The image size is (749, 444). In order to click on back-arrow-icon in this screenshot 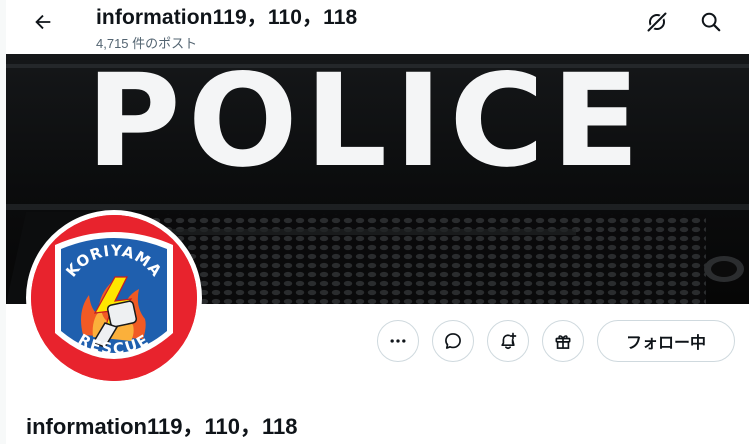, I will do `click(43, 22)`.